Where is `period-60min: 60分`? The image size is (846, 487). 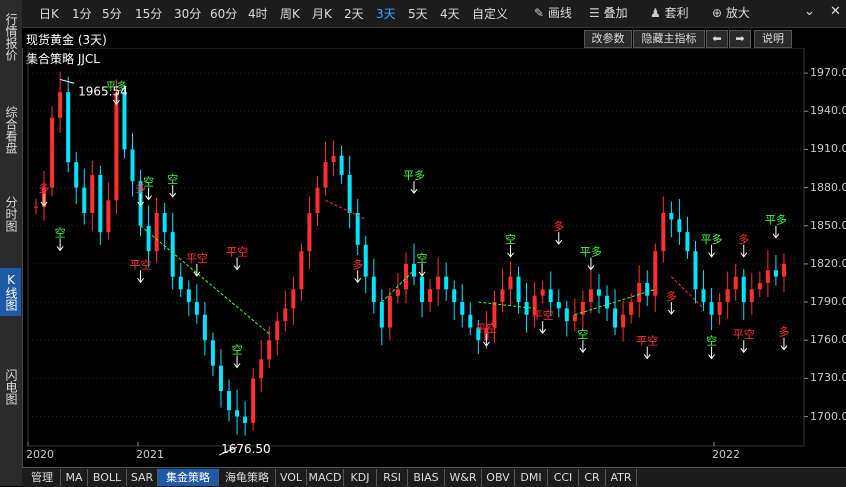 period-60min: 60分 is located at coordinates (223, 13).